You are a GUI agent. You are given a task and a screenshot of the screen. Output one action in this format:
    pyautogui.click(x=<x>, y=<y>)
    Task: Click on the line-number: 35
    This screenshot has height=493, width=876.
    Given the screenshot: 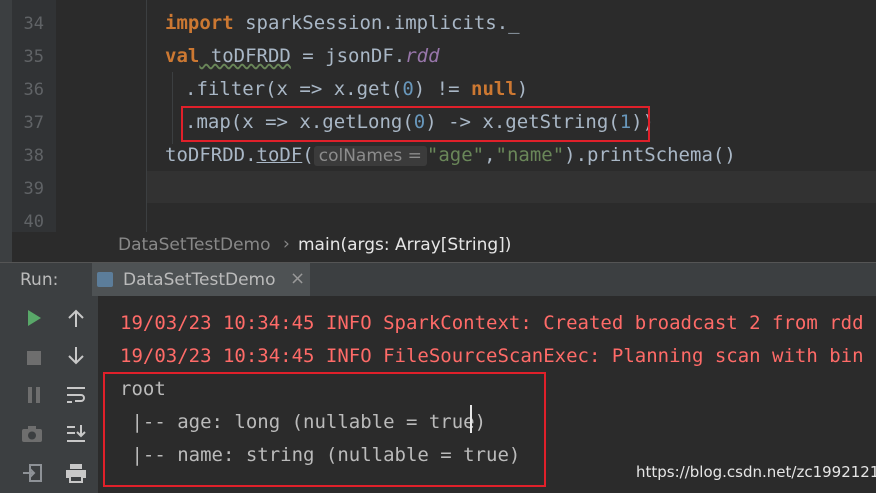 What is the action you would take?
    pyautogui.click(x=33, y=57)
    